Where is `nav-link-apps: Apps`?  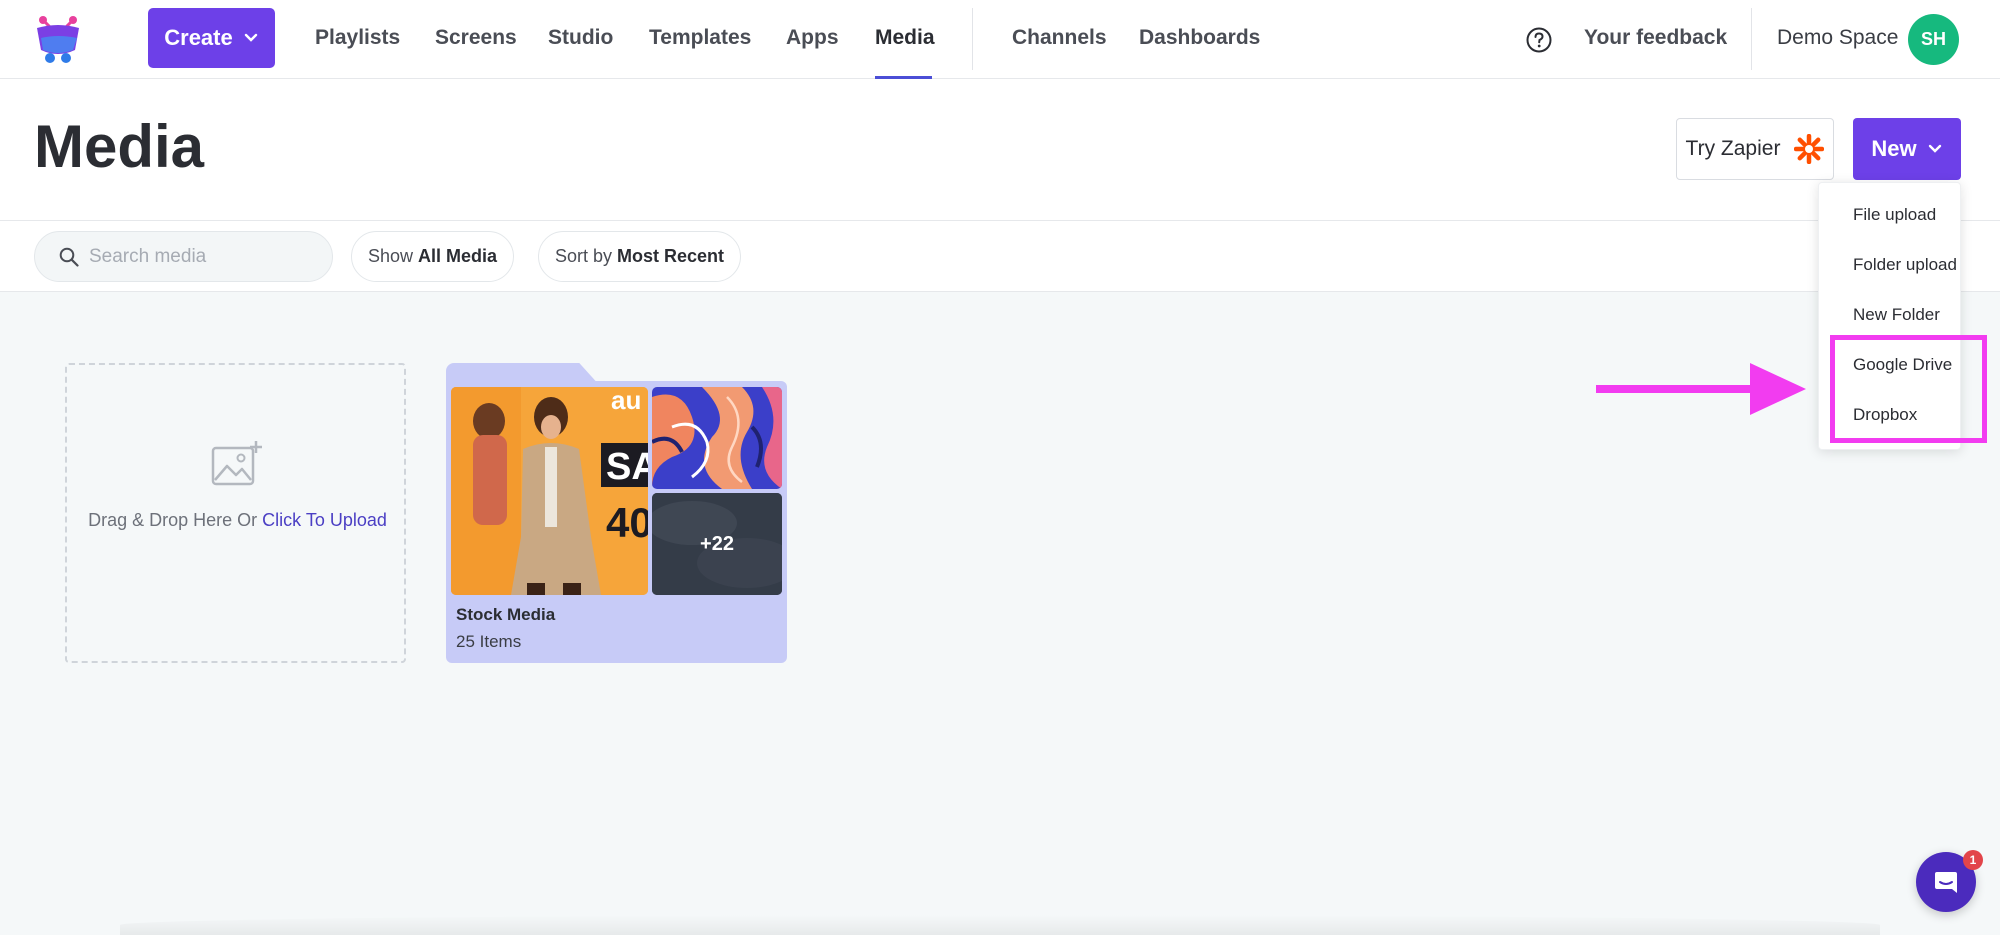 nav-link-apps: Apps is located at coordinates (812, 38).